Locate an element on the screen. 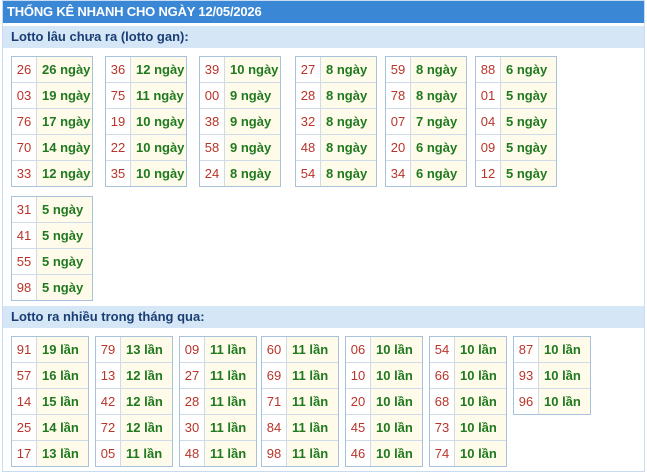 This screenshot has height=474, width=647. table-row: 34 6 ngày is located at coordinates (426, 173).